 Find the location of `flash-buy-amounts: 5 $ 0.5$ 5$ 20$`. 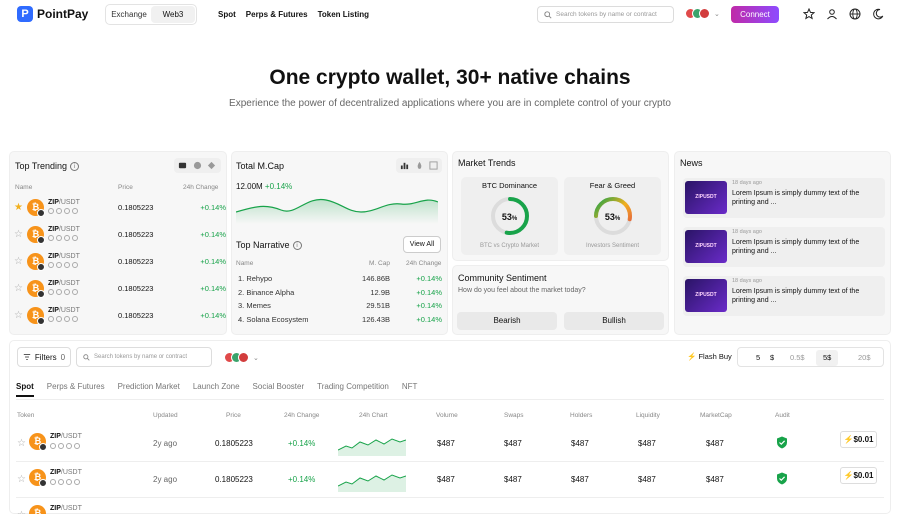

flash-buy-amounts: 5 $ 0.5$ 5$ 20$ is located at coordinates (810, 357).